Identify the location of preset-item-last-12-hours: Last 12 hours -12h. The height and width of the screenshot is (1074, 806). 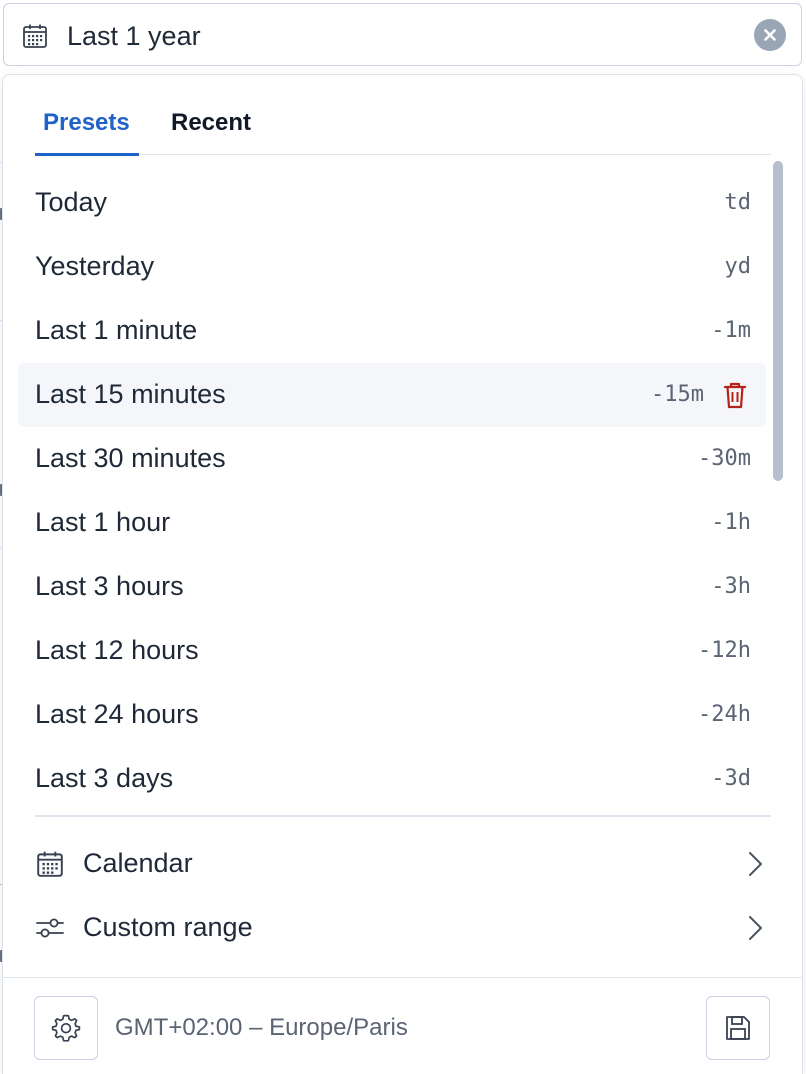
(392, 651).